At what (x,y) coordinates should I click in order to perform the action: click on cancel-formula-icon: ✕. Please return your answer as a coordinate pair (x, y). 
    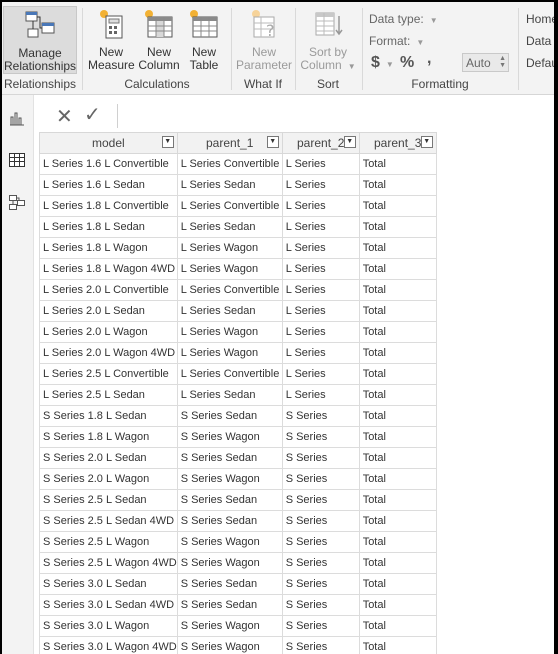
    Looking at the image, I should click on (64, 116).